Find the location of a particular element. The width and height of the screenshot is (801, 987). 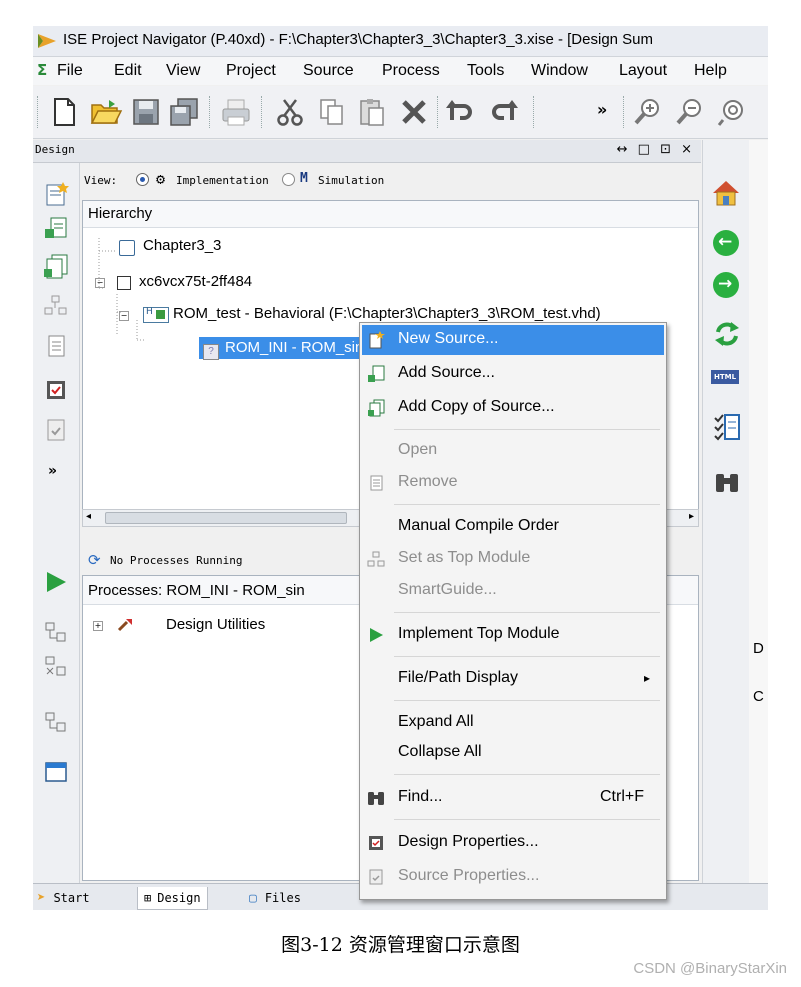

menu-item-set-top-module: Set as Top Module is located at coordinates (513, 559).